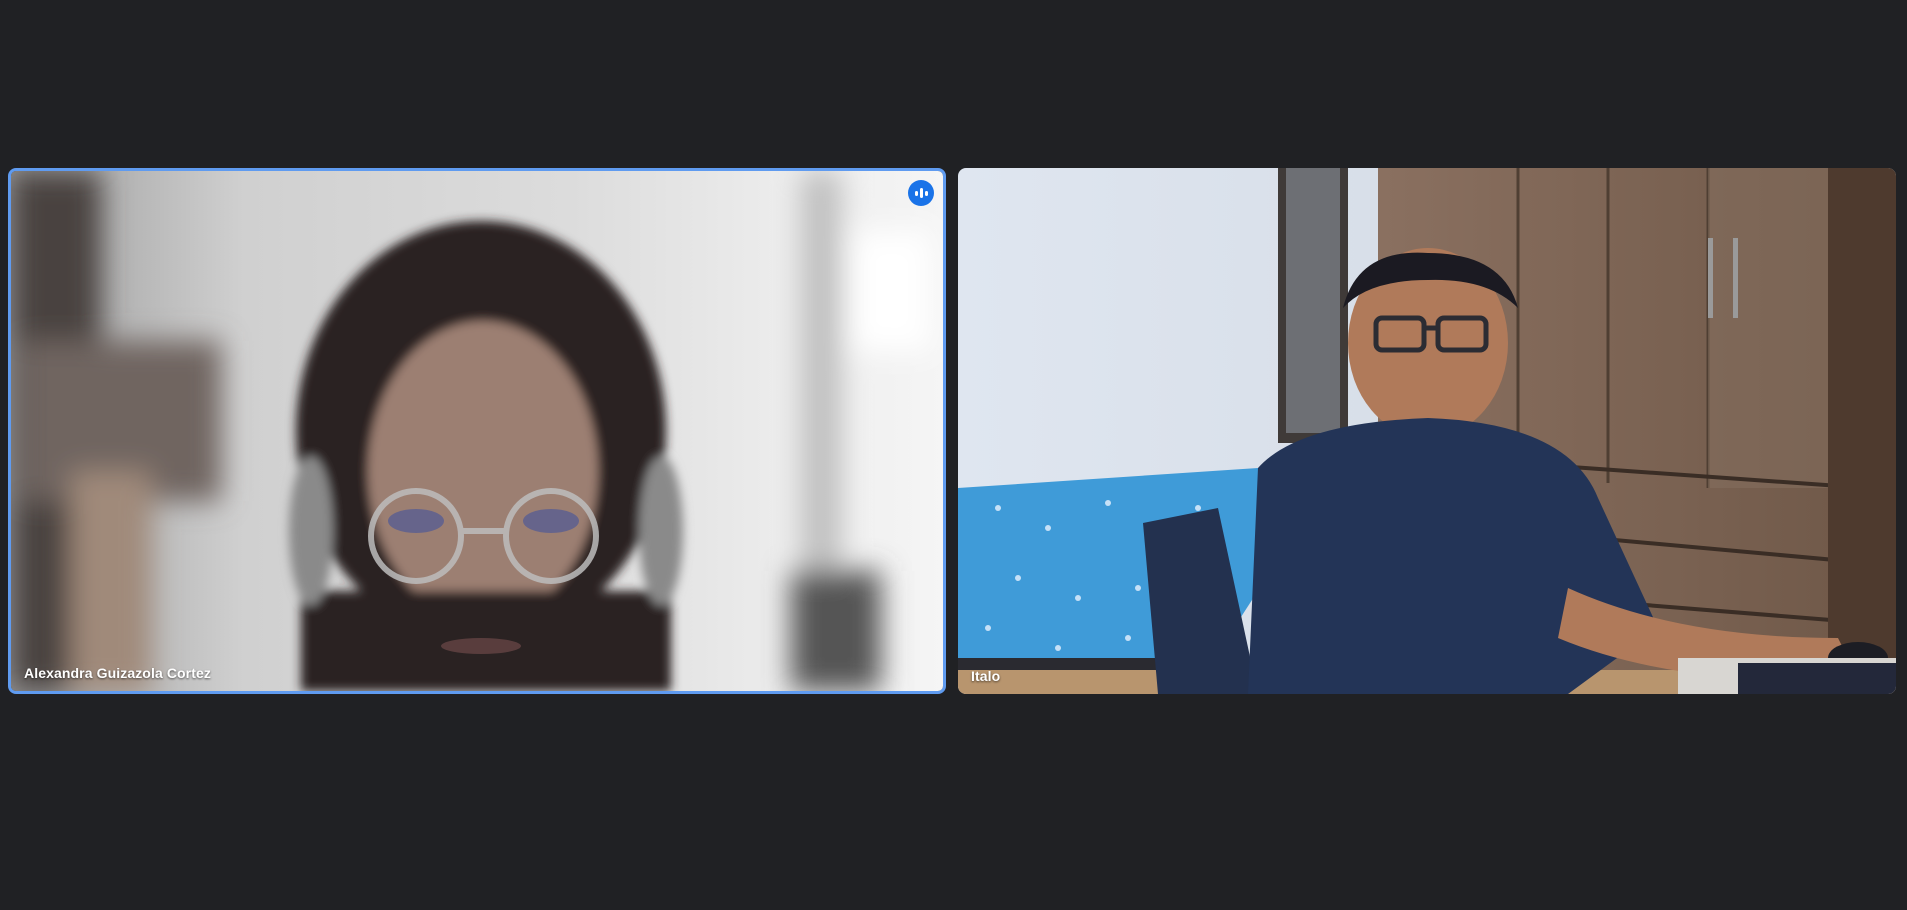 The width and height of the screenshot is (1907, 910). Describe the element at coordinates (117, 673) in the screenshot. I see `participant-name-label: Alexandra Guizazola Cortez` at that location.